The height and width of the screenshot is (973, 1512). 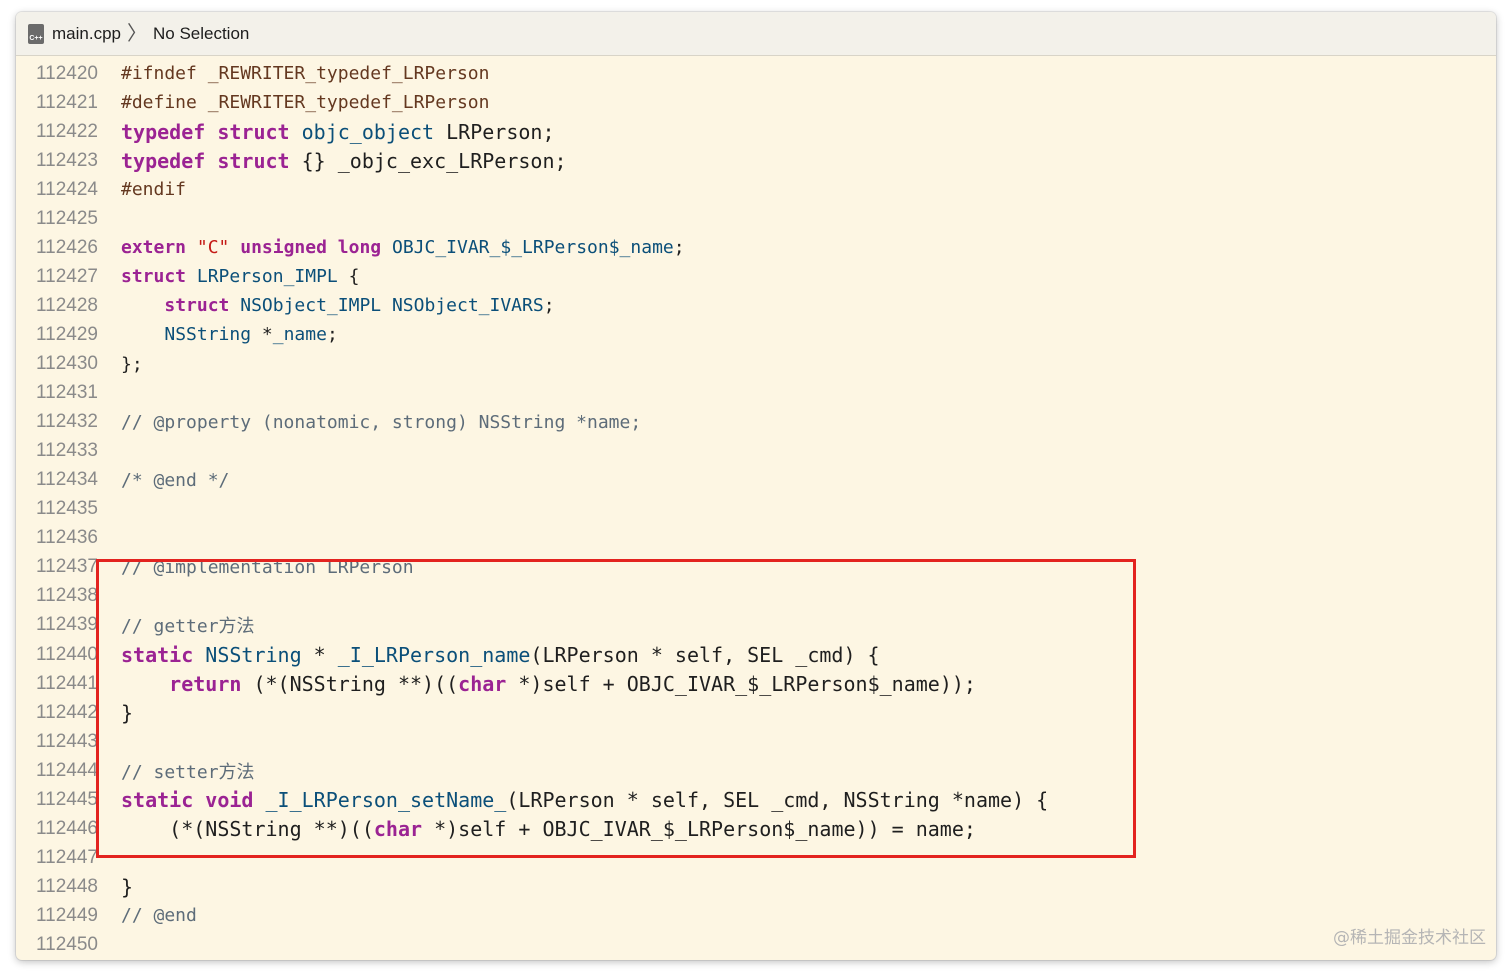 I want to click on code-line: 112448}, so click(x=756, y=886).